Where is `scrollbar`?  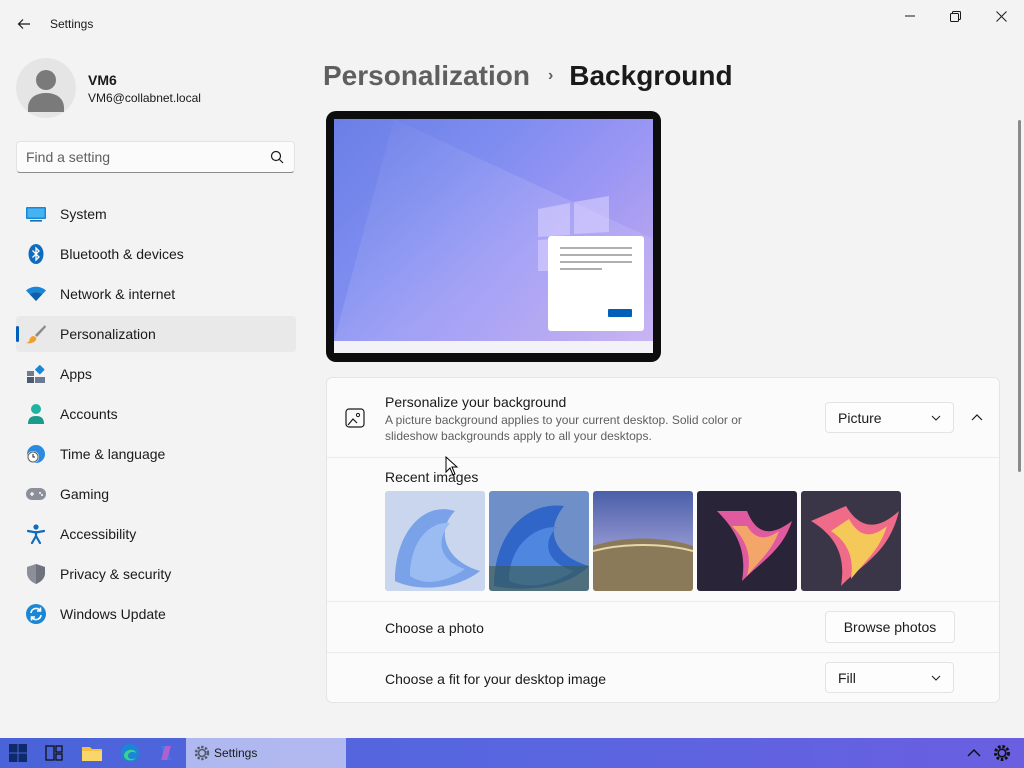 scrollbar is located at coordinates (1019, 296).